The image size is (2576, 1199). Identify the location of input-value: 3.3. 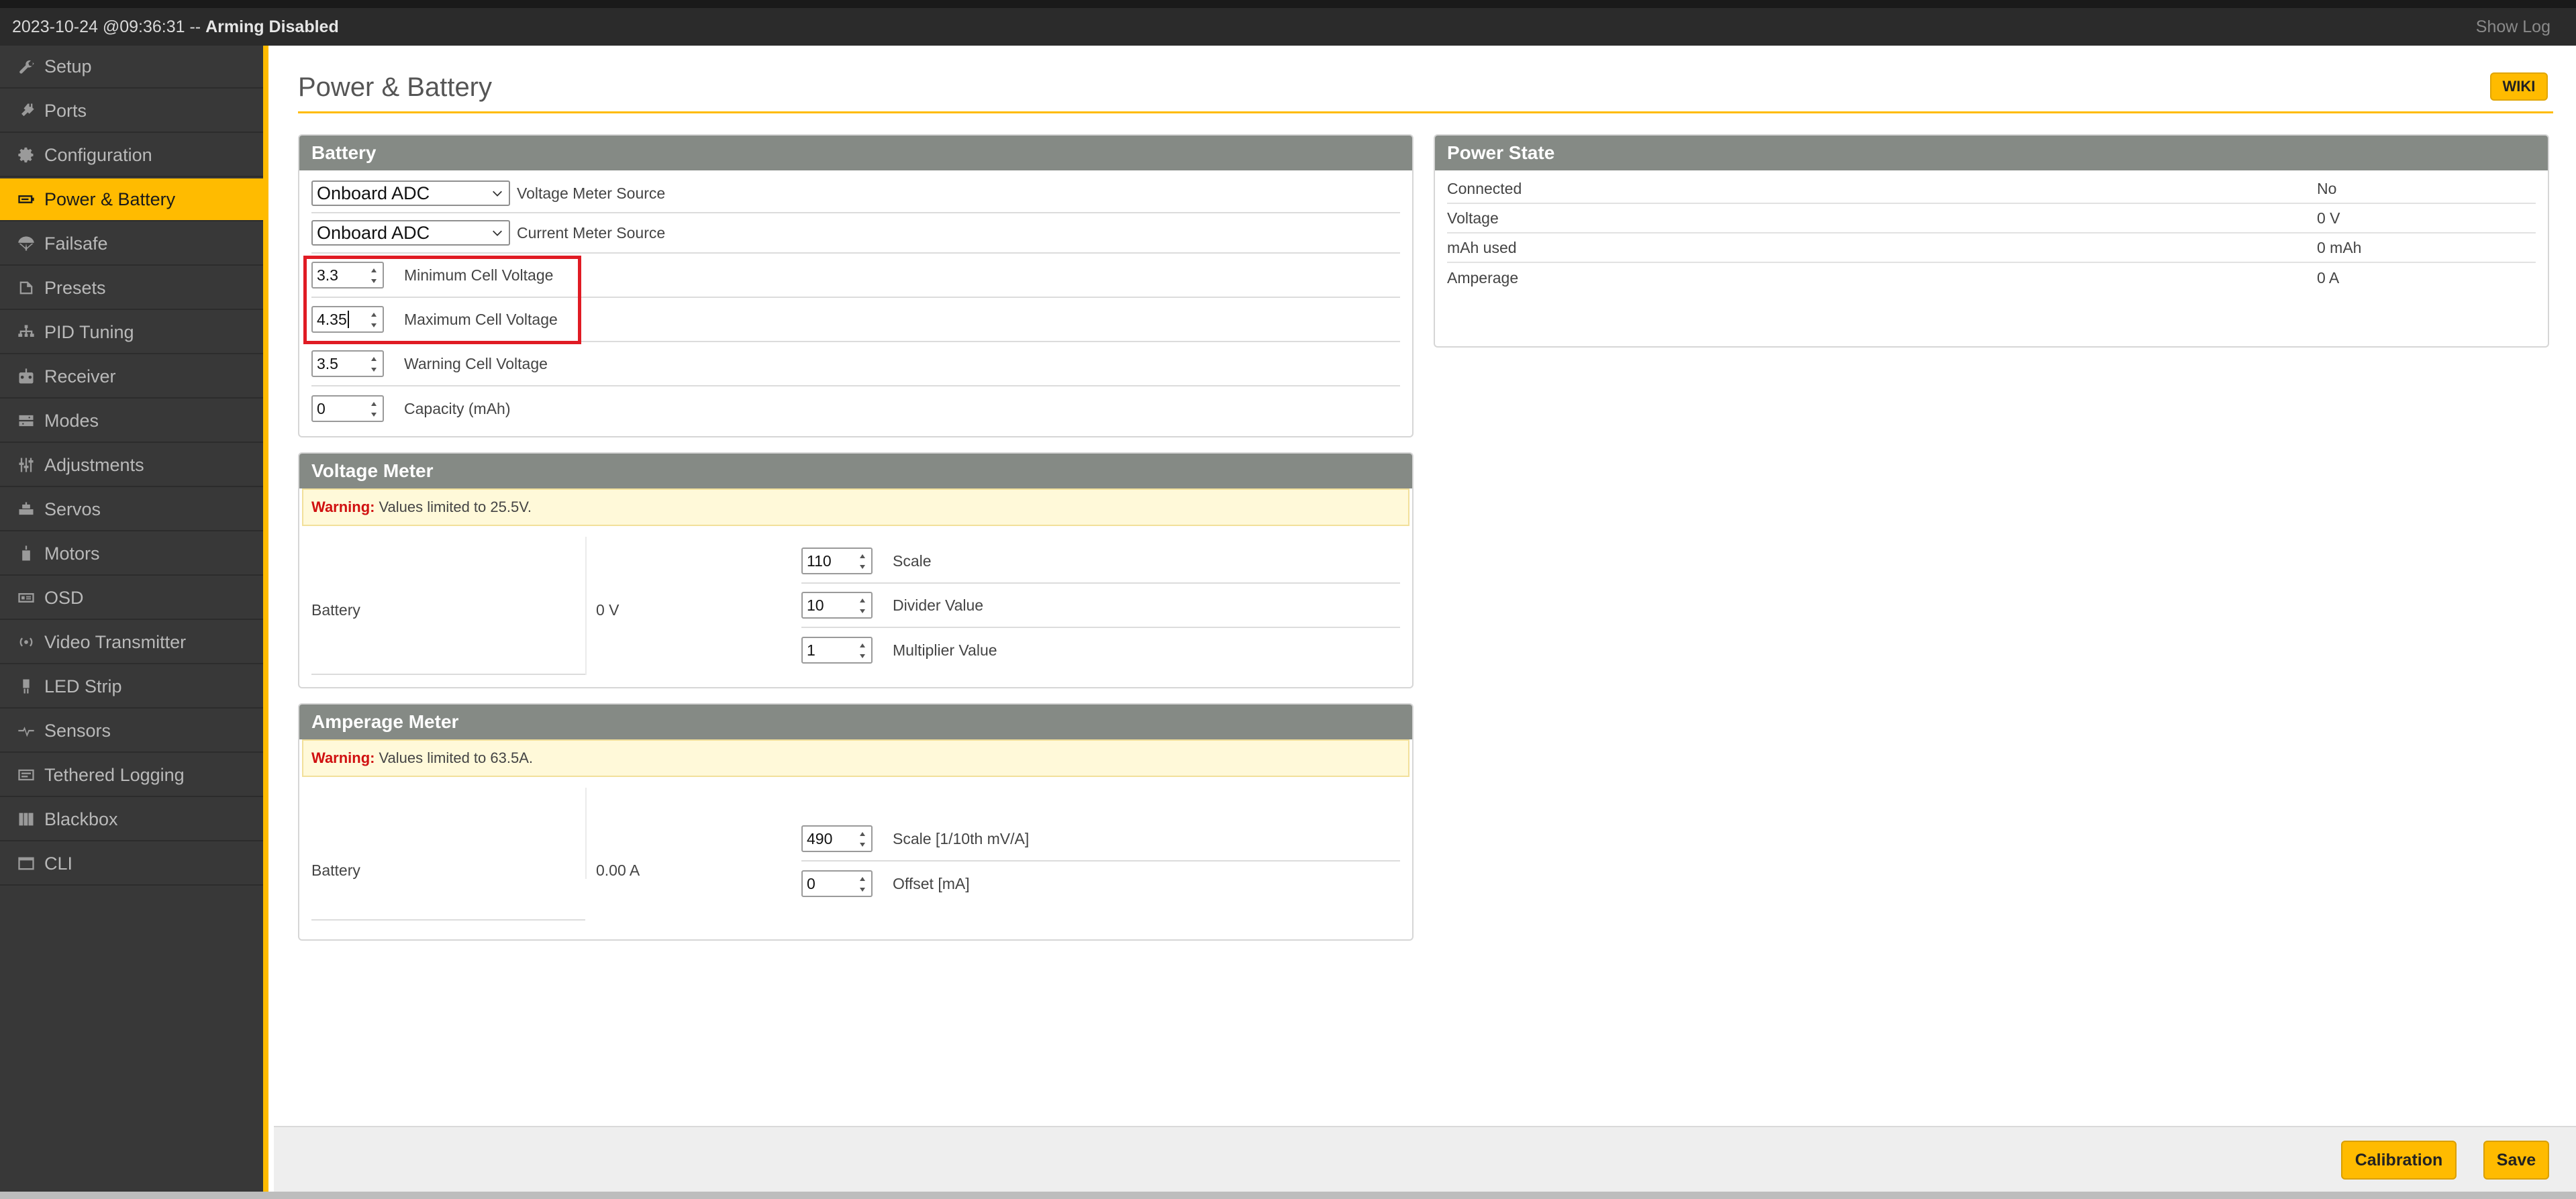
(327, 275).